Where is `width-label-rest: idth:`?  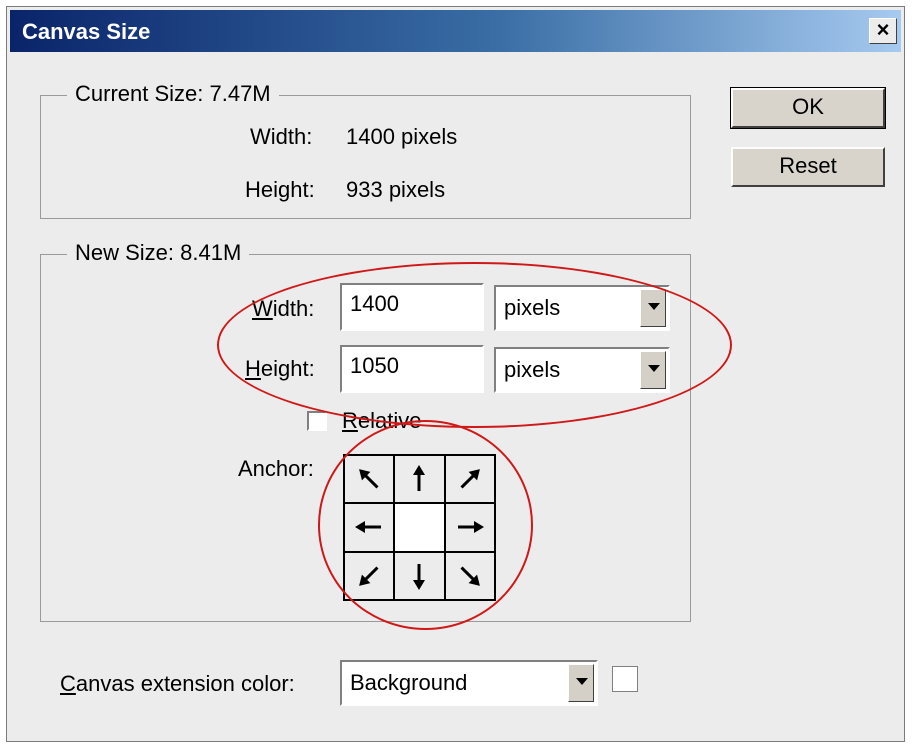
width-label-rest: idth: is located at coordinates (293, 308).